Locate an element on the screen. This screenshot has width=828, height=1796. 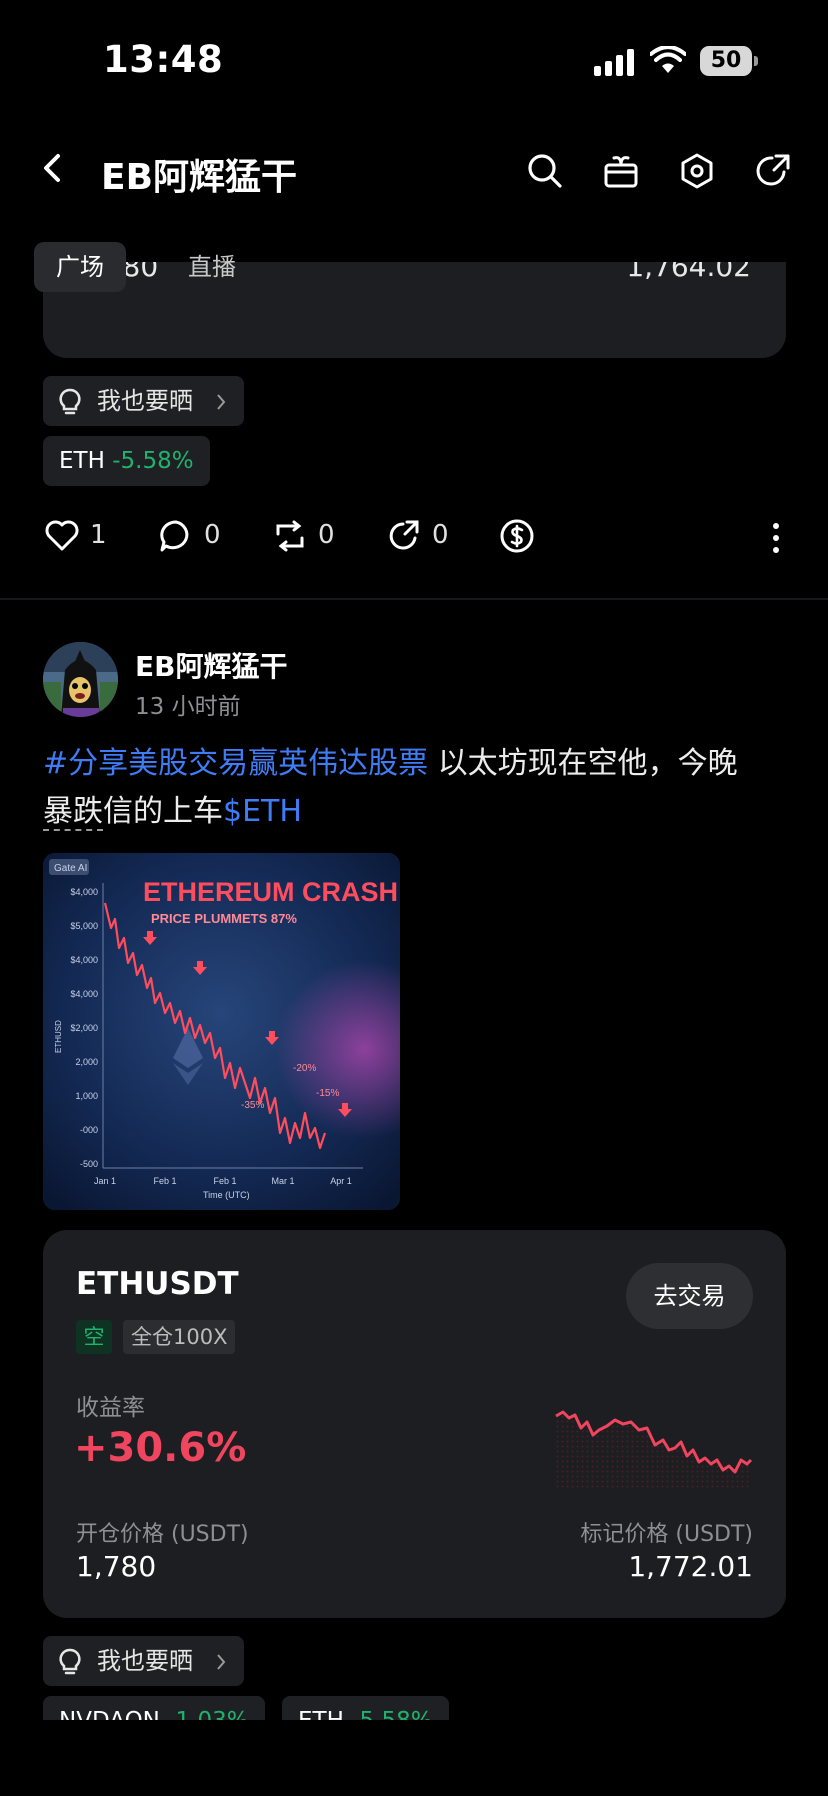
comment-icon is located at coordinates (174, 536).